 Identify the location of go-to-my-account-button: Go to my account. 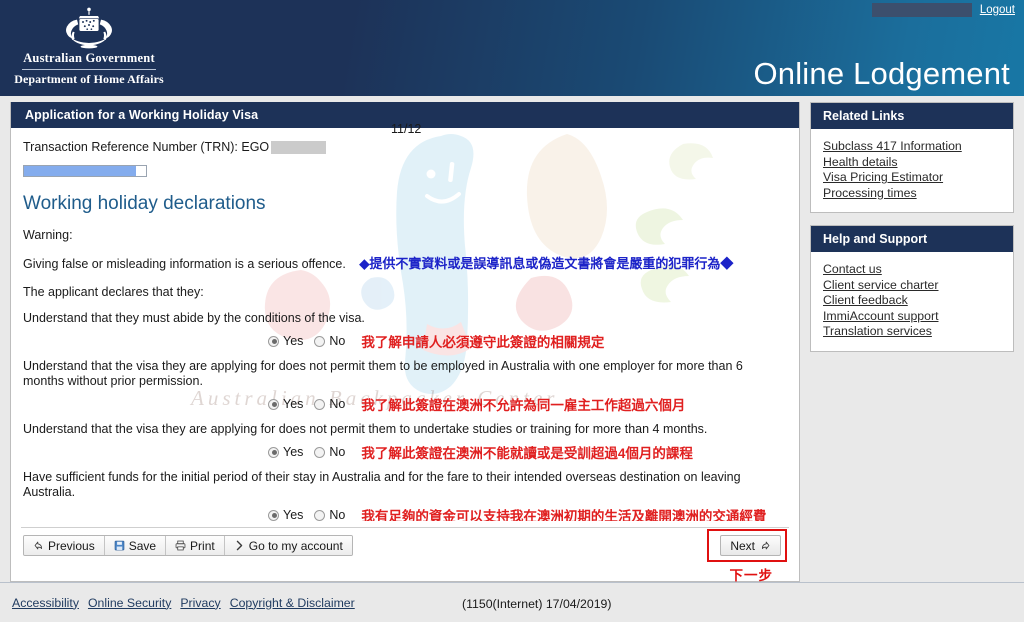
(288, 545).